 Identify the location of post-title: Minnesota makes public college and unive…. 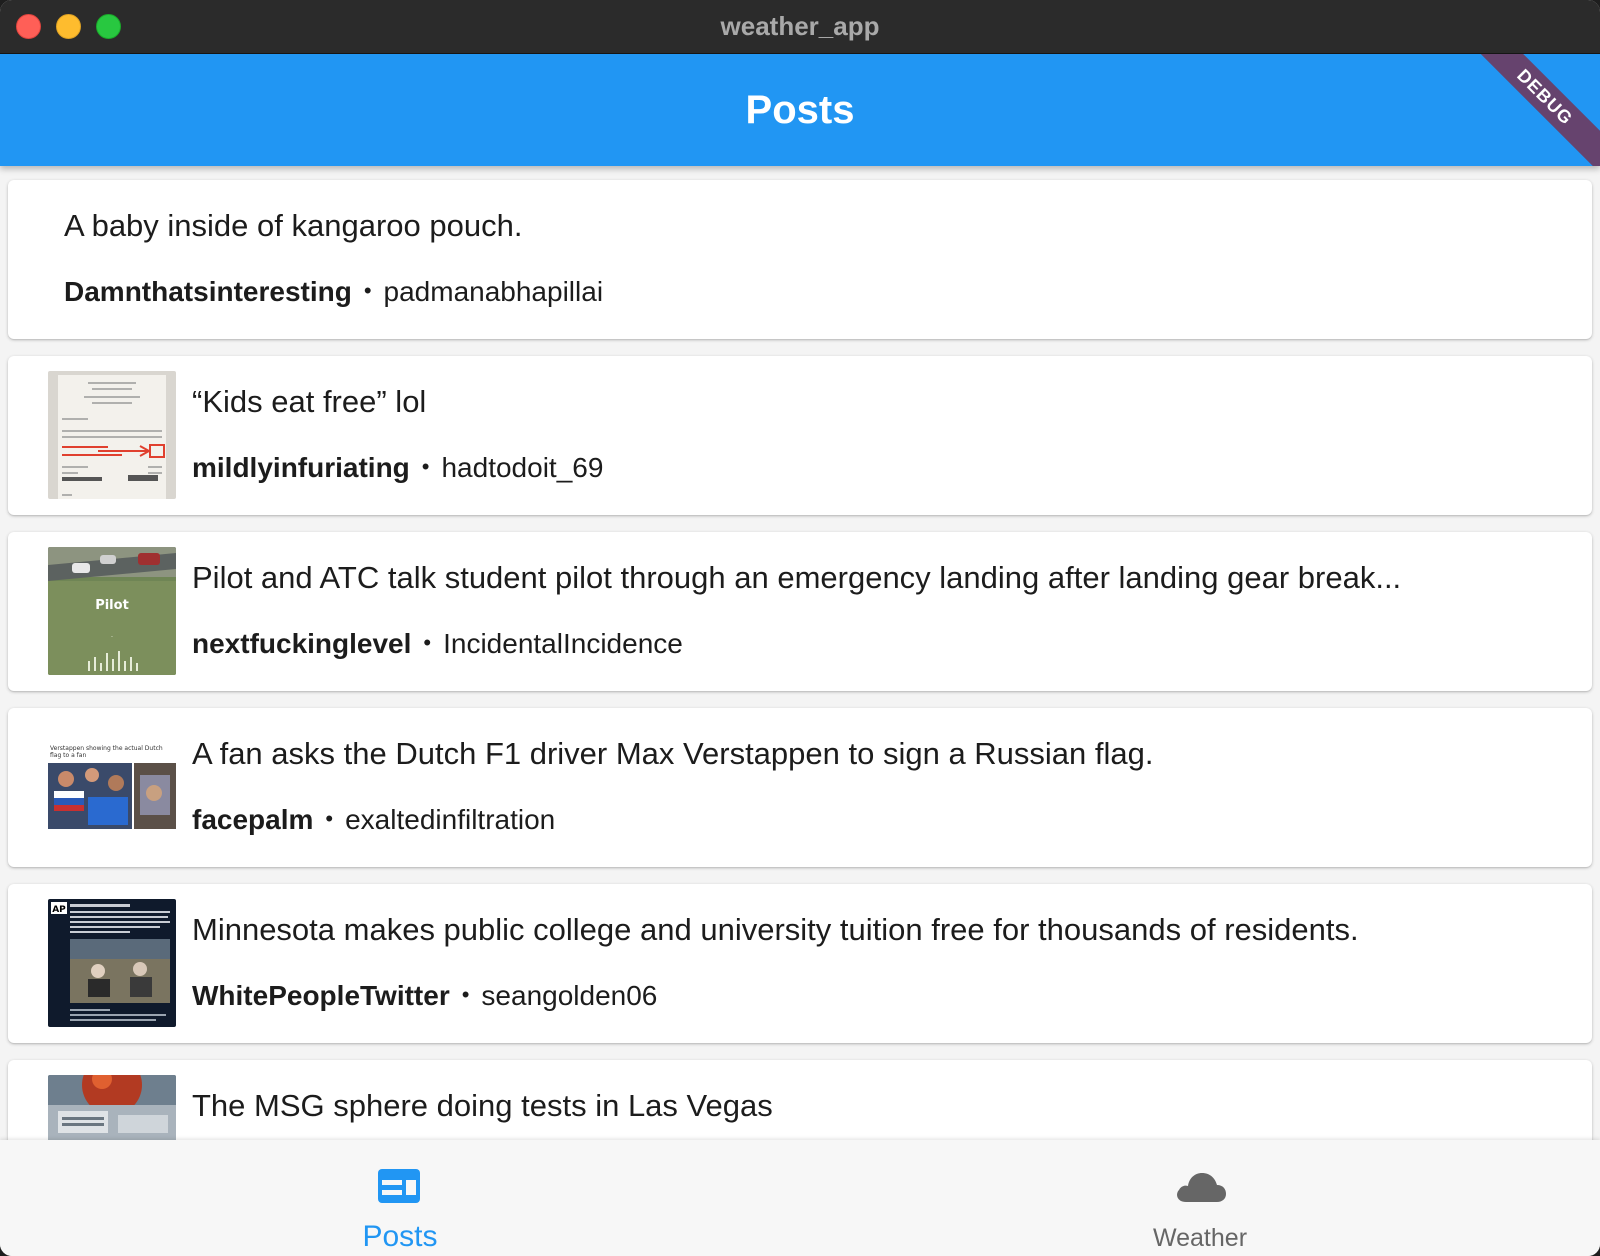
(775, 929).